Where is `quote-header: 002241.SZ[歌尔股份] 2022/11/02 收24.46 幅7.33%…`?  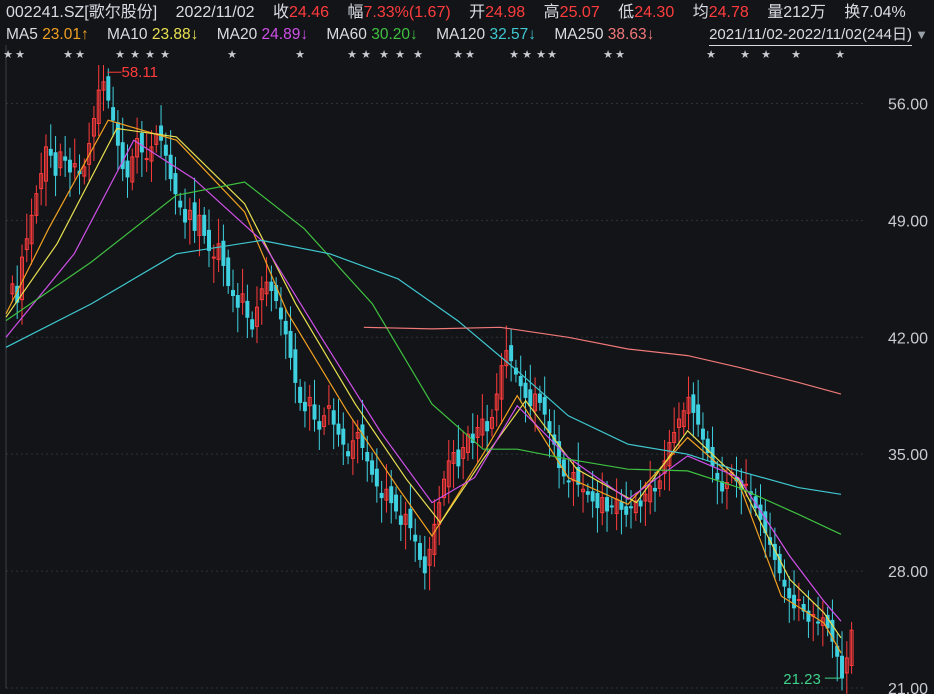 quote-header: 002241.SZ[歌尔股份] 2022/11/02 收24.46 幅7.33%… is located at coordinates (456, 13).